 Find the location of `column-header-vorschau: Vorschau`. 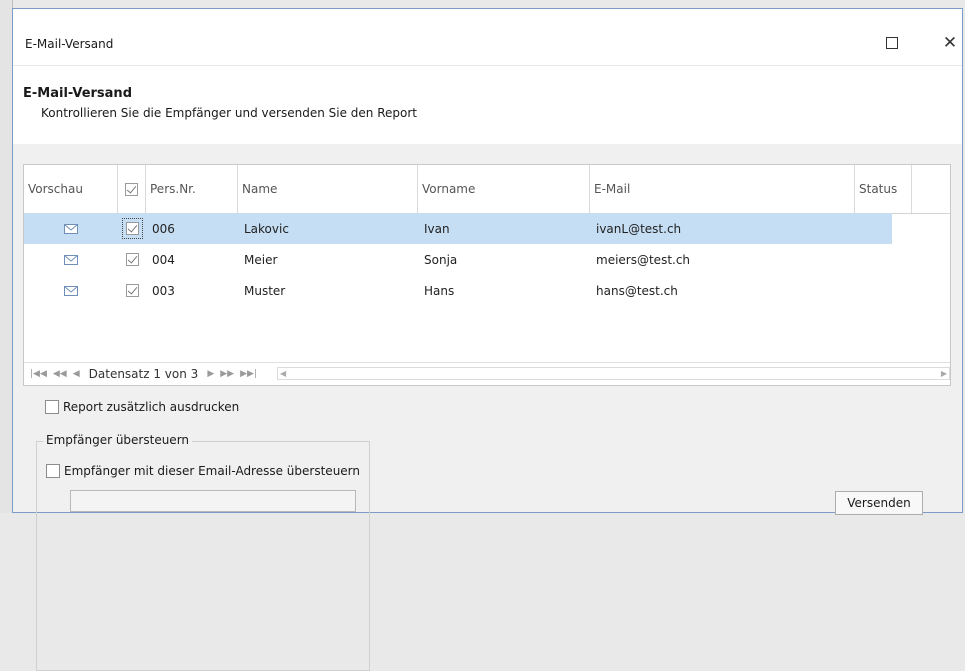

column-header-vorschau: Vorschau is located at coordinates (71, 189).